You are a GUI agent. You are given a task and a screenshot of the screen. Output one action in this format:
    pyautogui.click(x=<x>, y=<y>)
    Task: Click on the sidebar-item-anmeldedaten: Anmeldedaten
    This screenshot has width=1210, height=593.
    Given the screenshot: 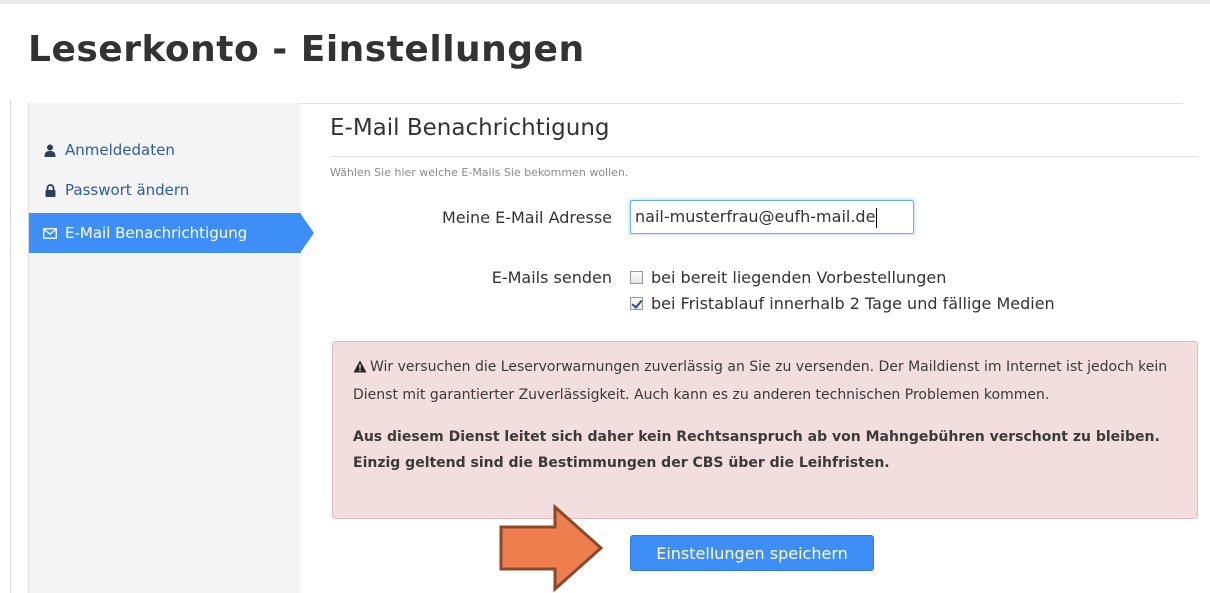 What is the action you would take?
    pyautogui.click(x=165, y=150)
    